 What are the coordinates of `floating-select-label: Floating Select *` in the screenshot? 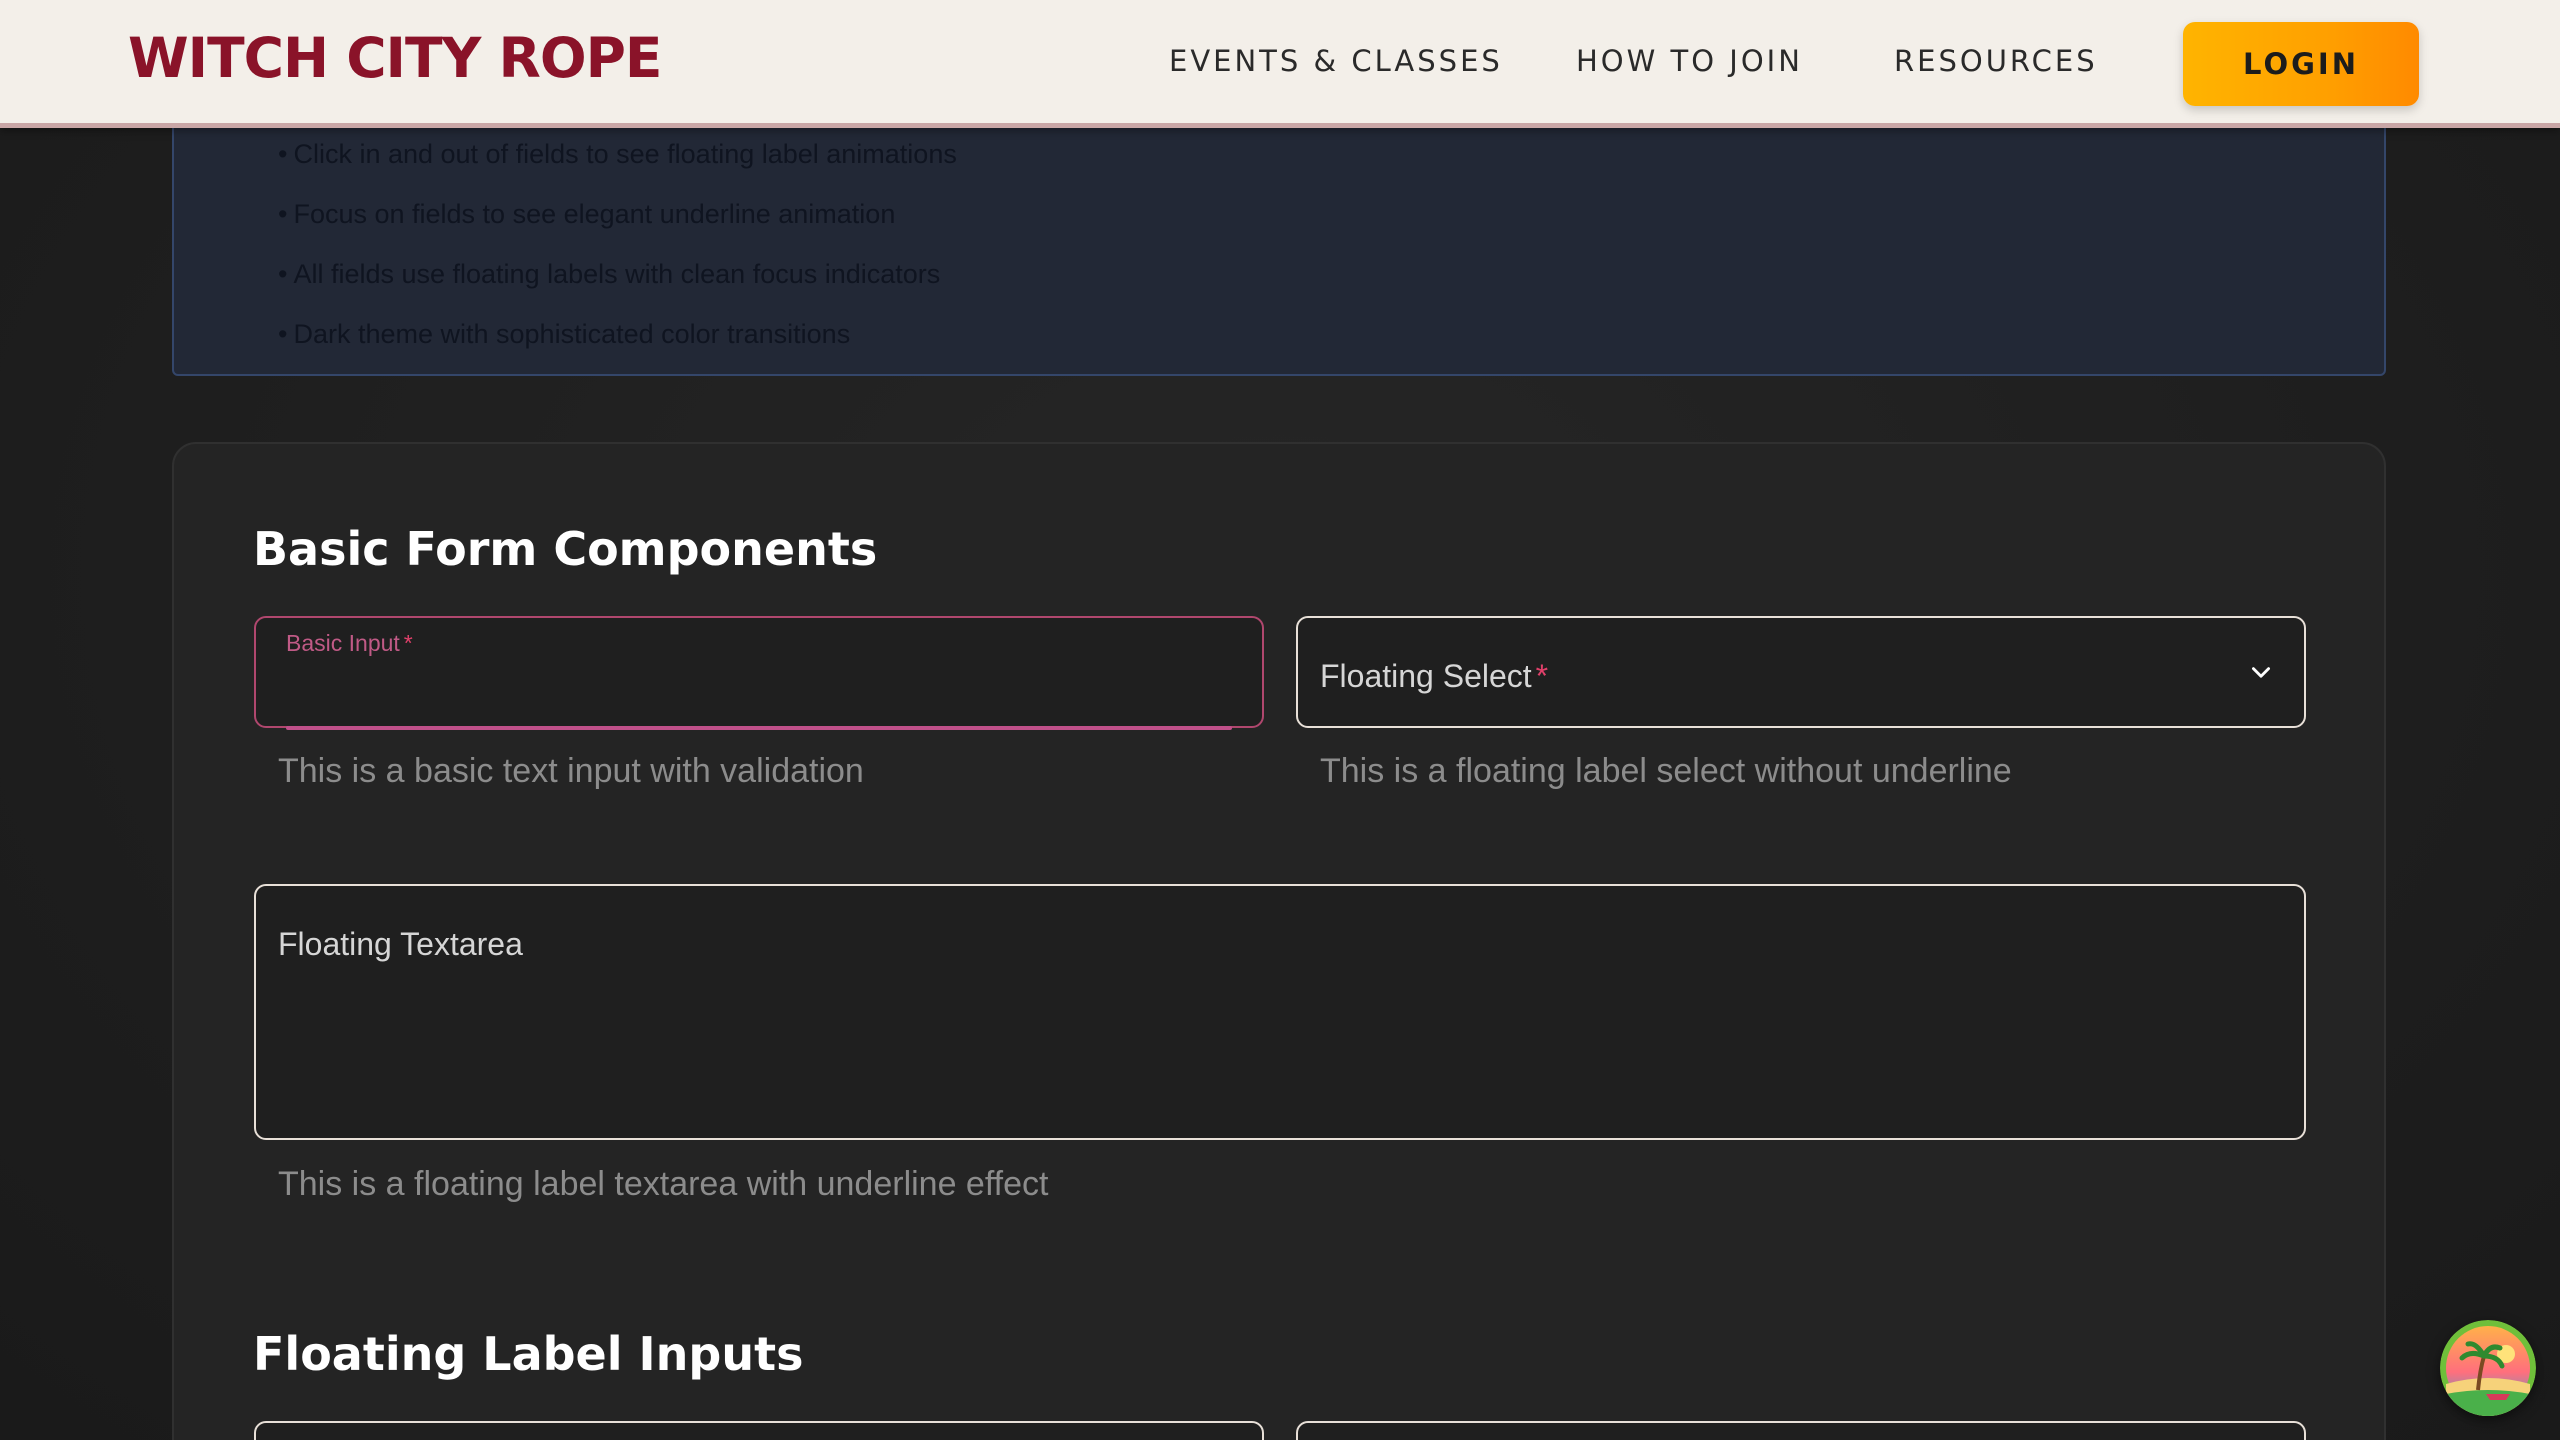 It's located at (1434, 676).